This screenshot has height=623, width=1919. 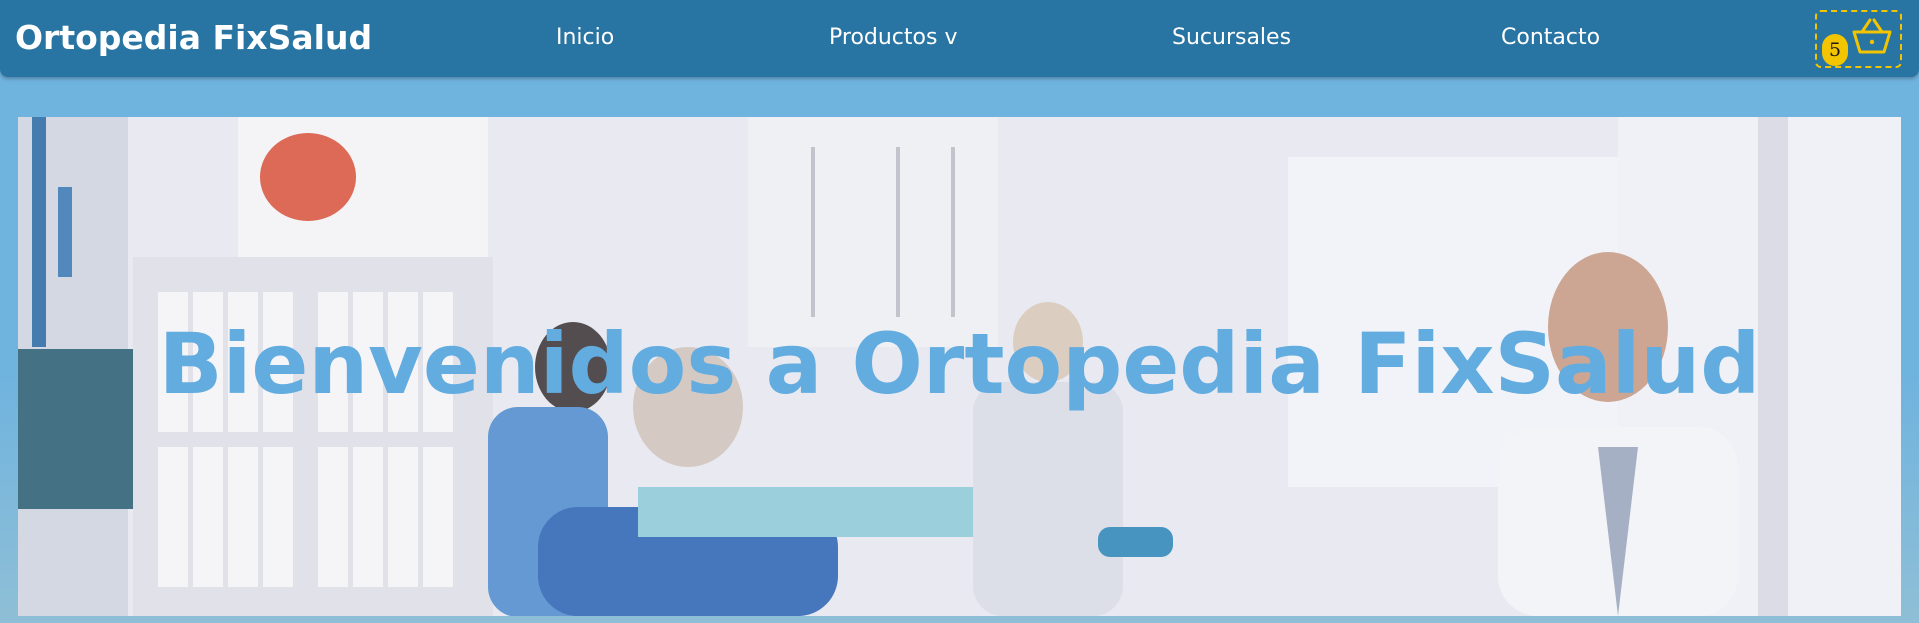 I want to click on site-brand: Ortopedia FixSalud, so click(x=193, y=37).